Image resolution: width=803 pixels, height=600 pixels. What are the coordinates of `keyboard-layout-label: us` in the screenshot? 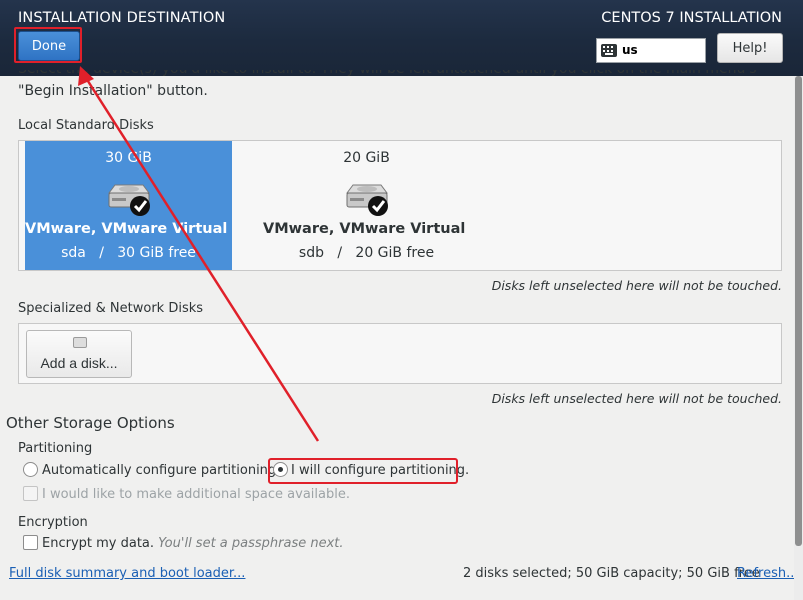 It's located at (630, 50).